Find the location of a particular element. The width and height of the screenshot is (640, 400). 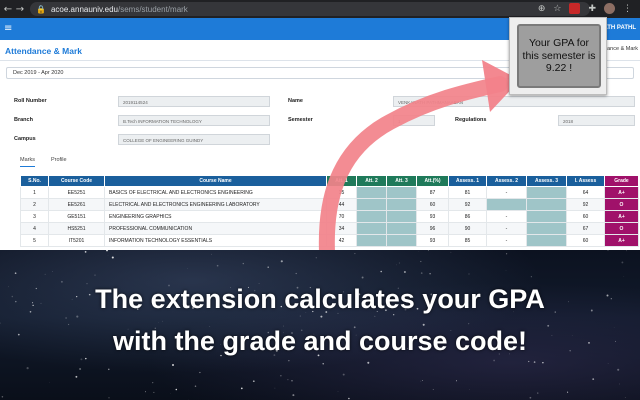

table-cell-attp: 87 is located at coordinates (432, 192).